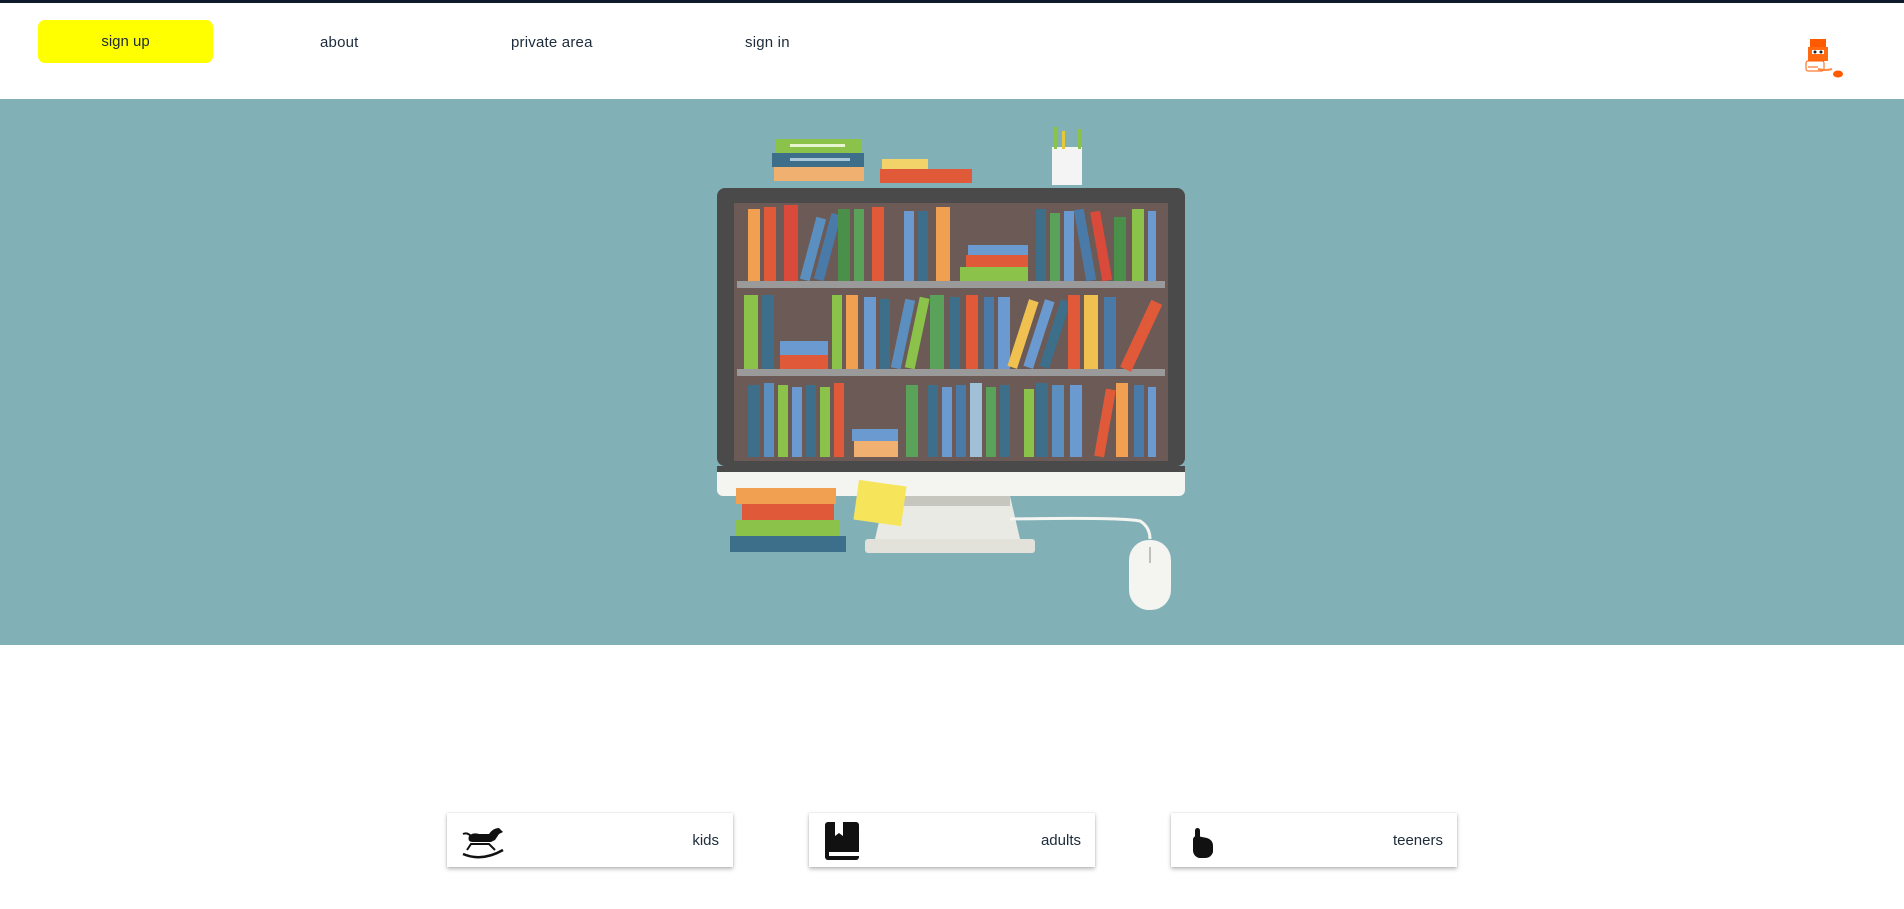 The image size is (1904, 909). Describe the element at coordinates (590, 840) in the screenshot. I see `kids-card: kids` at that location.